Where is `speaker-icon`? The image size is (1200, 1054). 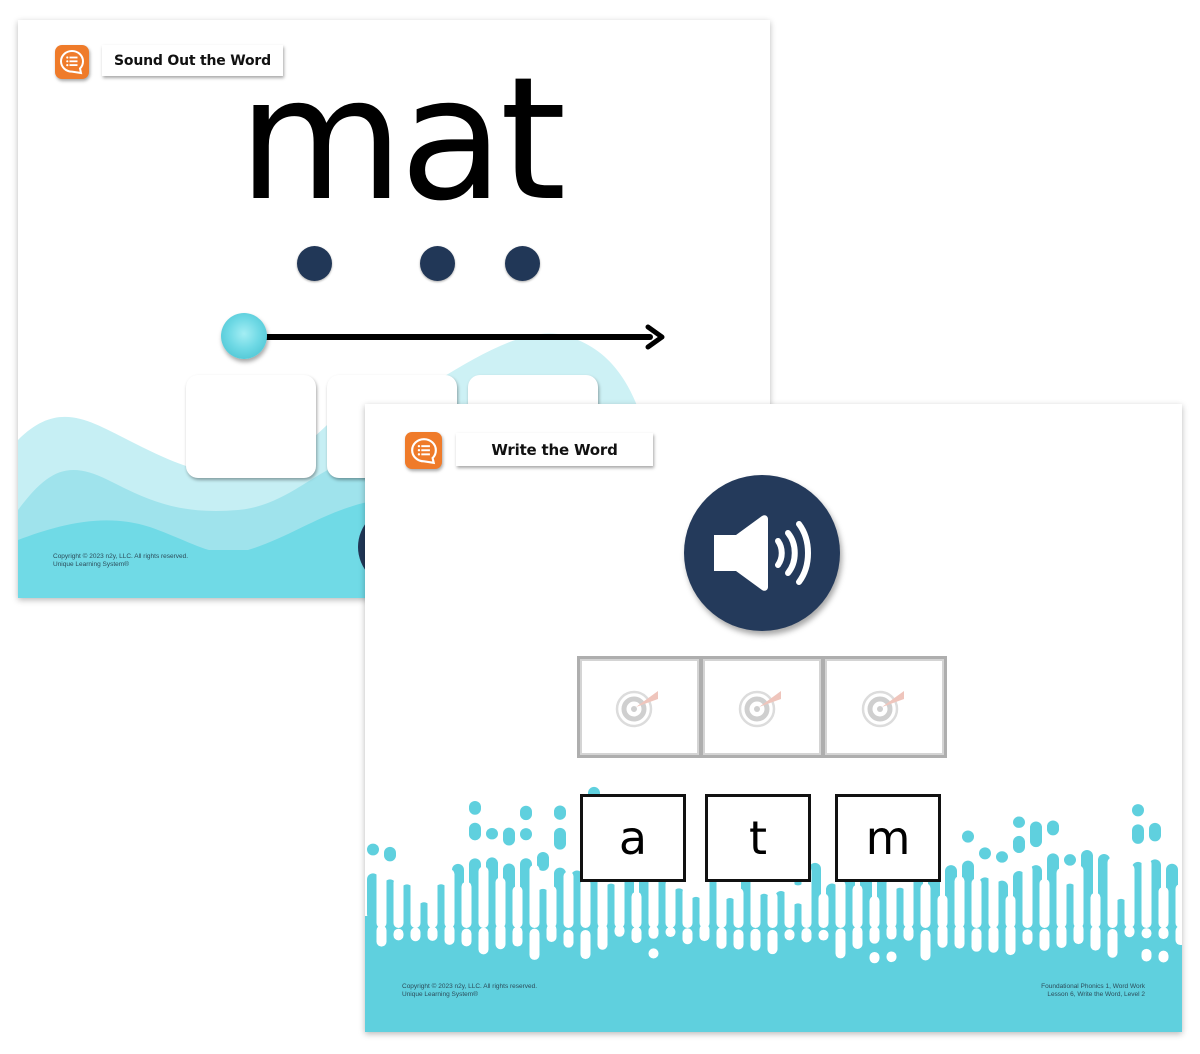
speaker-icon is located at coordinates (762, 553).